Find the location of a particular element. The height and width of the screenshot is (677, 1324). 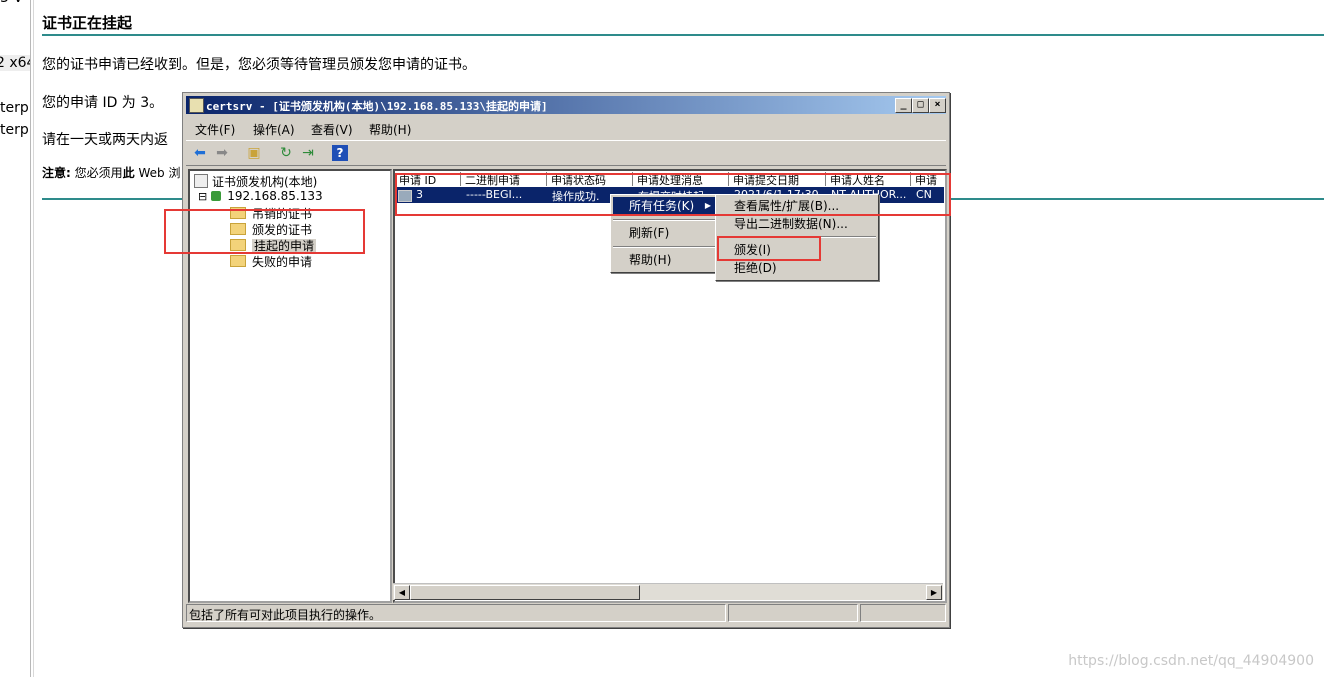

status-bar: 包括了所有可对此项目执行的操作。 is located at coordinates (566, 613).